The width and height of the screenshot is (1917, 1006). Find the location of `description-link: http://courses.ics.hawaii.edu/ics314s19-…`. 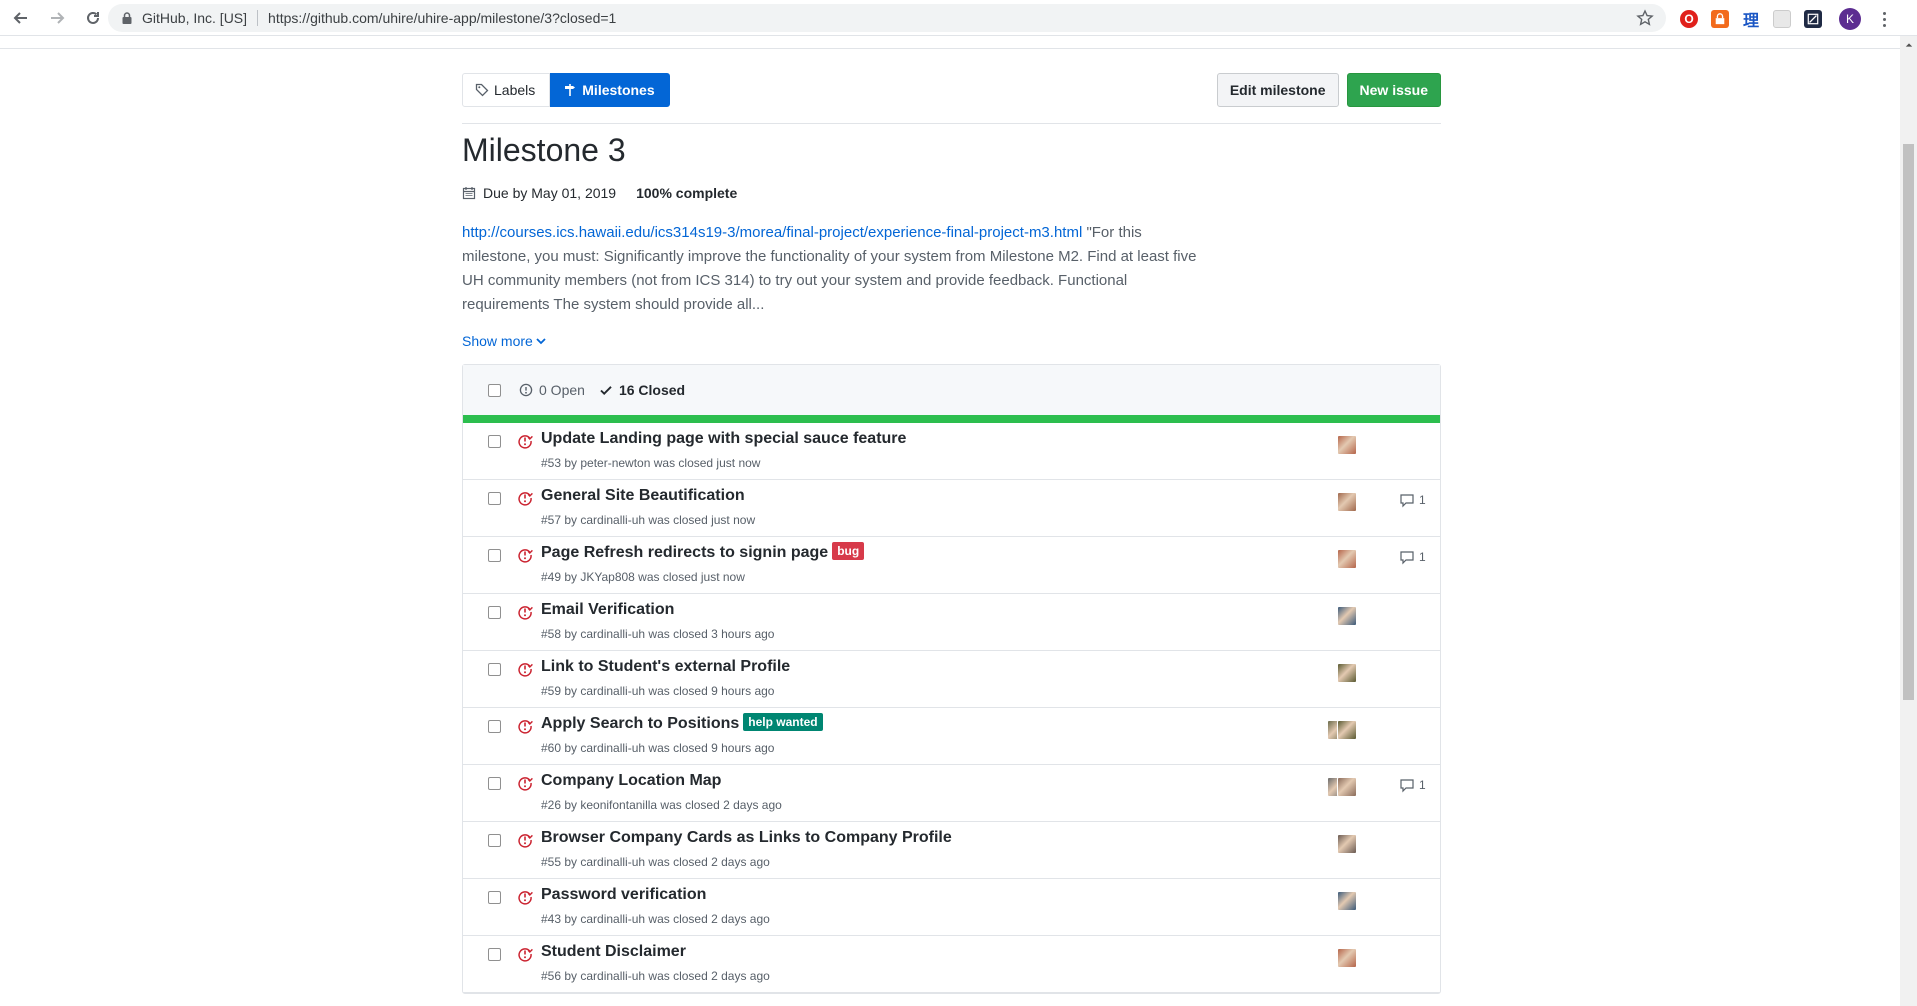

description-link: http://courses.ics.hawaii.edu/ics314s19-… is located at coordinates (772, 232).